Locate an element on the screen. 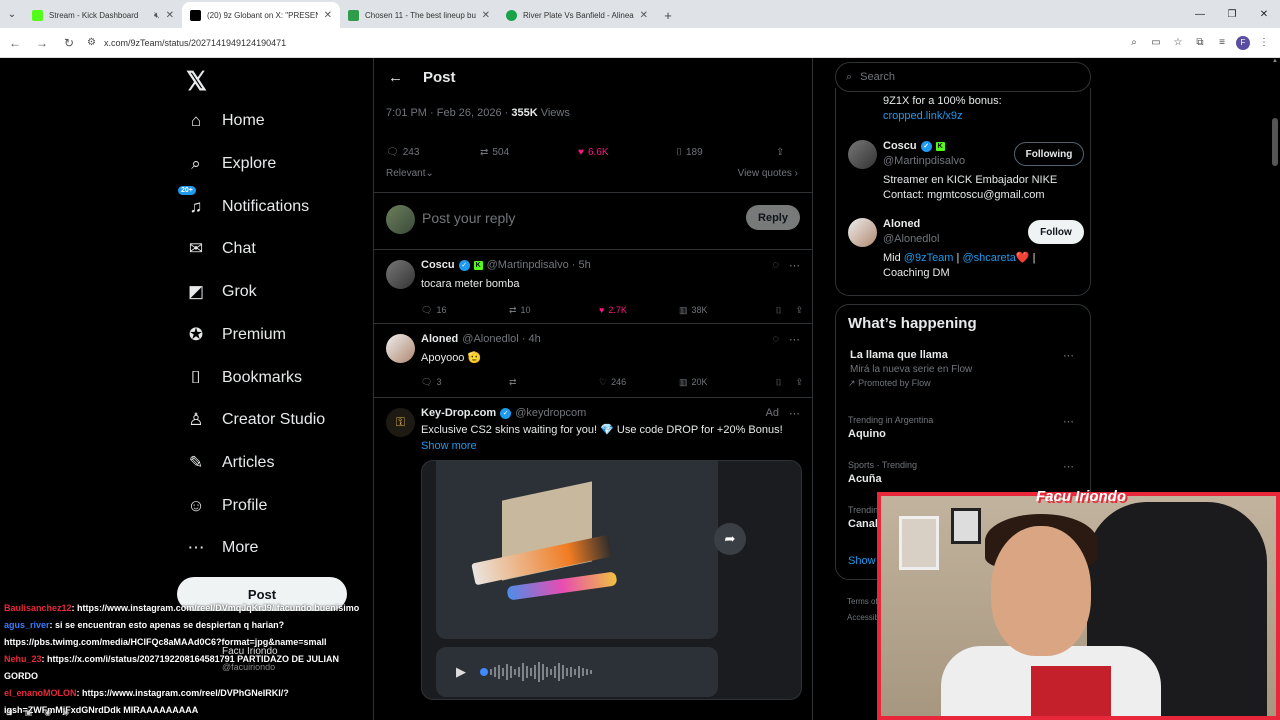 The width and height of the screenshot is (1280, 720). scrollbar-thumb is located at coordinates (1275, 142).